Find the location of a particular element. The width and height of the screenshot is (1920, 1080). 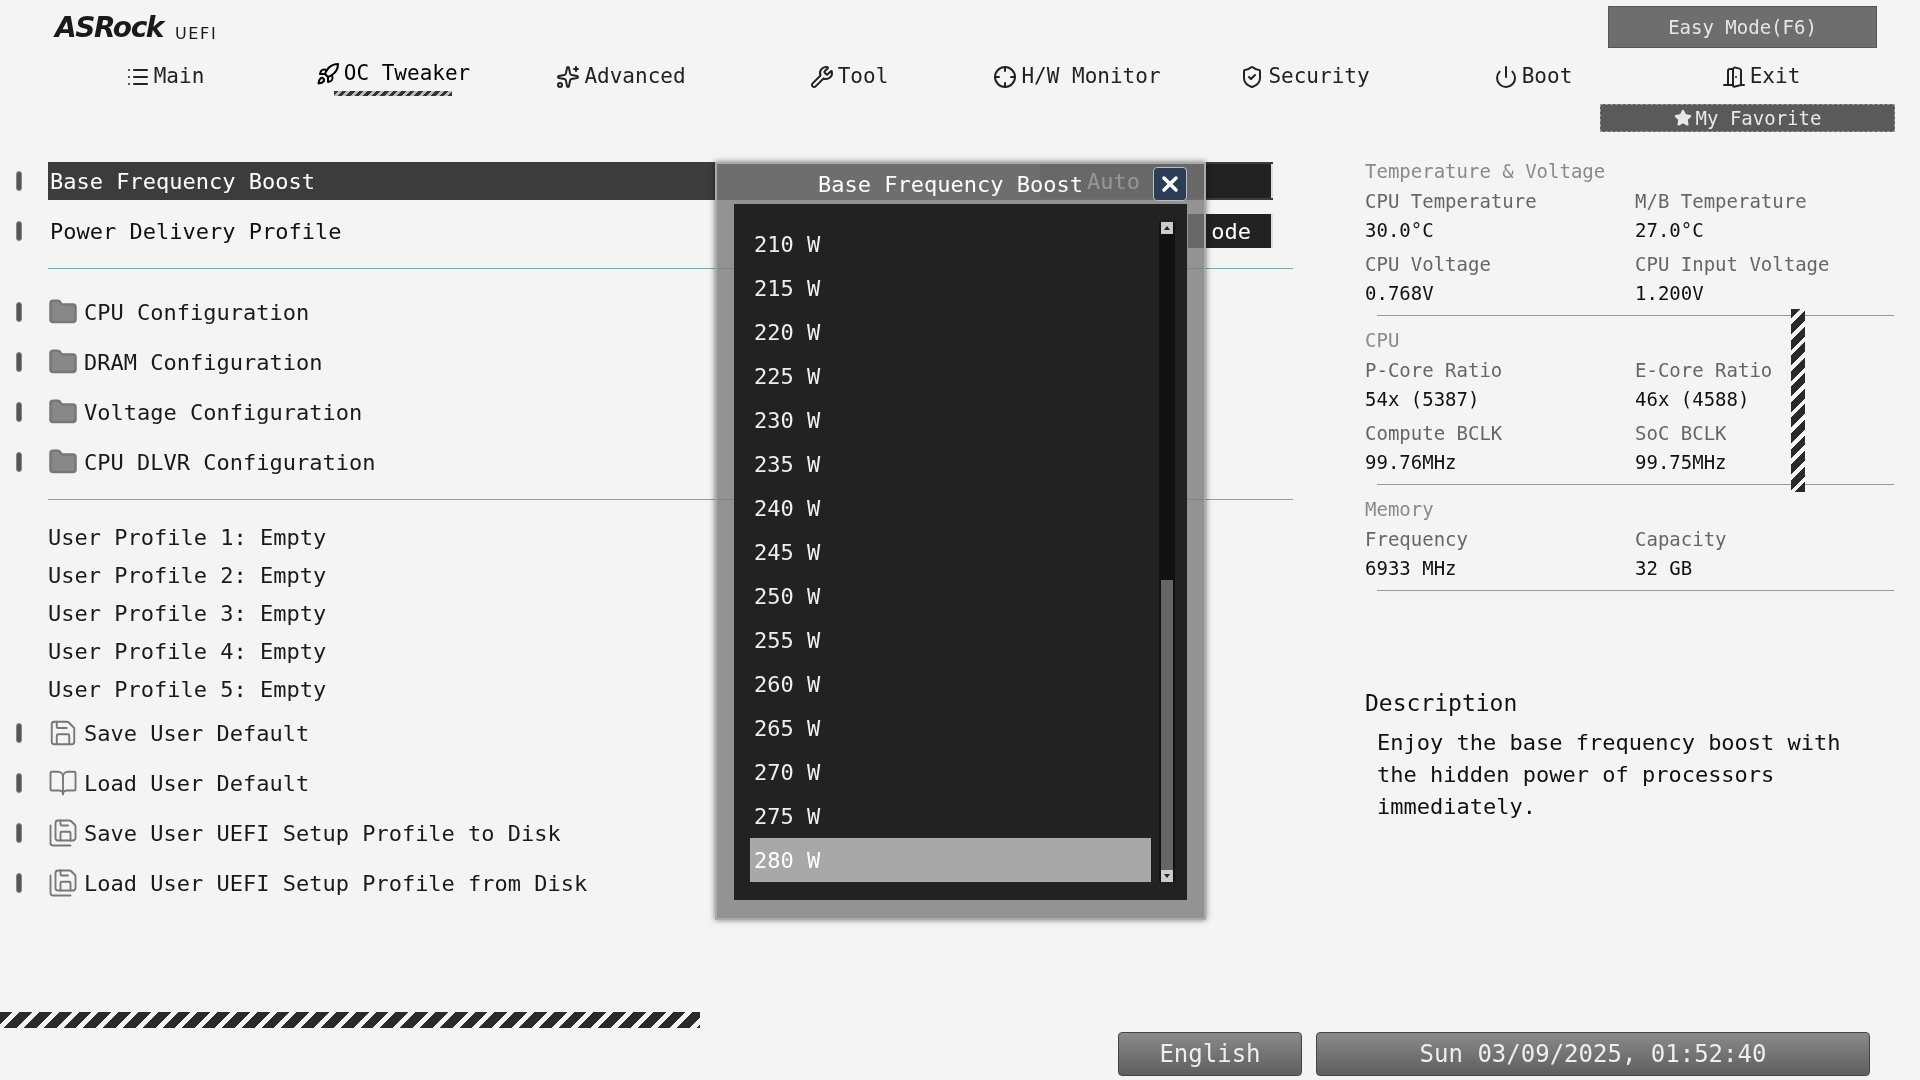

section-title: Temperature & Voltage is located at coordinates (1486, 171).